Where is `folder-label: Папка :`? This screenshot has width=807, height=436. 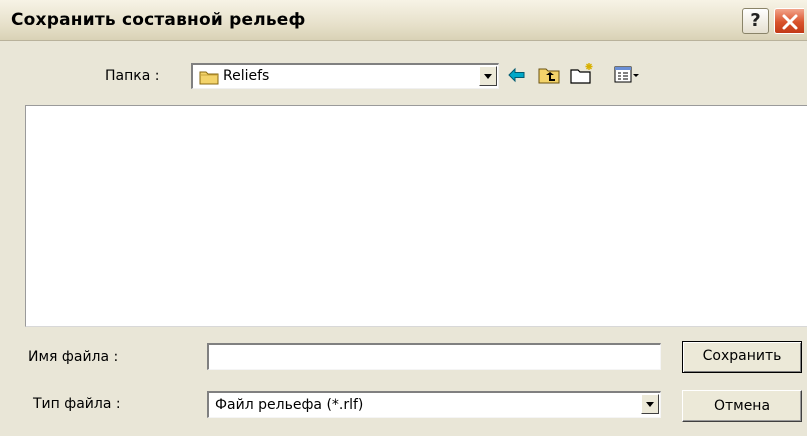
folder-label: Папка : is located at coordinates (132, 76).